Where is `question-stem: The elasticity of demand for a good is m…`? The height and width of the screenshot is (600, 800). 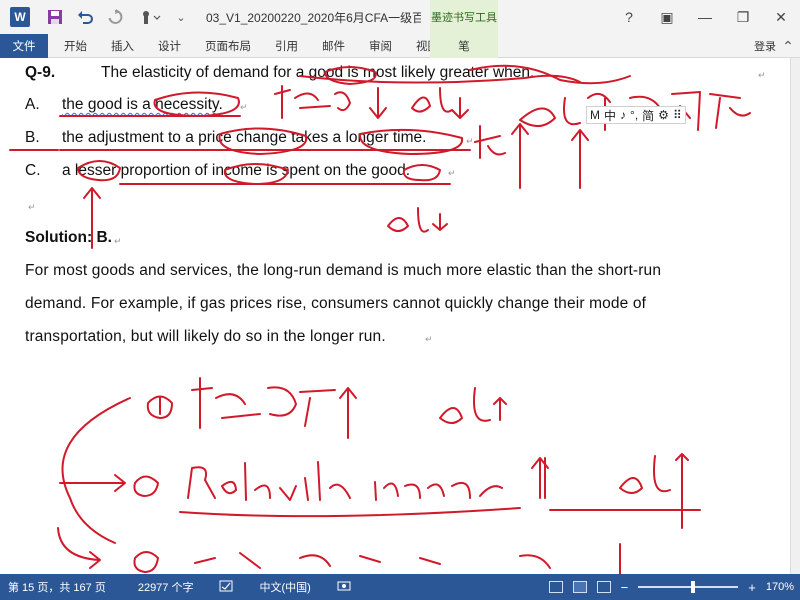 question-stem: The elasticity of demand for a good is m… is located at coordinates (318, 72).